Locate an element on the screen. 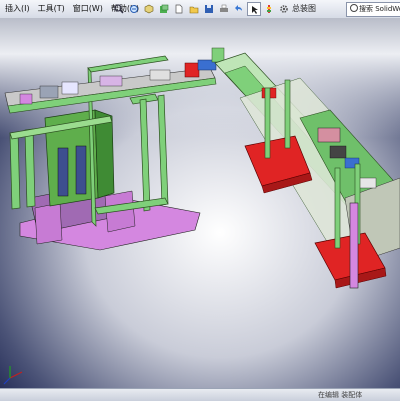  select-icon is located at coordinates (254, 9).